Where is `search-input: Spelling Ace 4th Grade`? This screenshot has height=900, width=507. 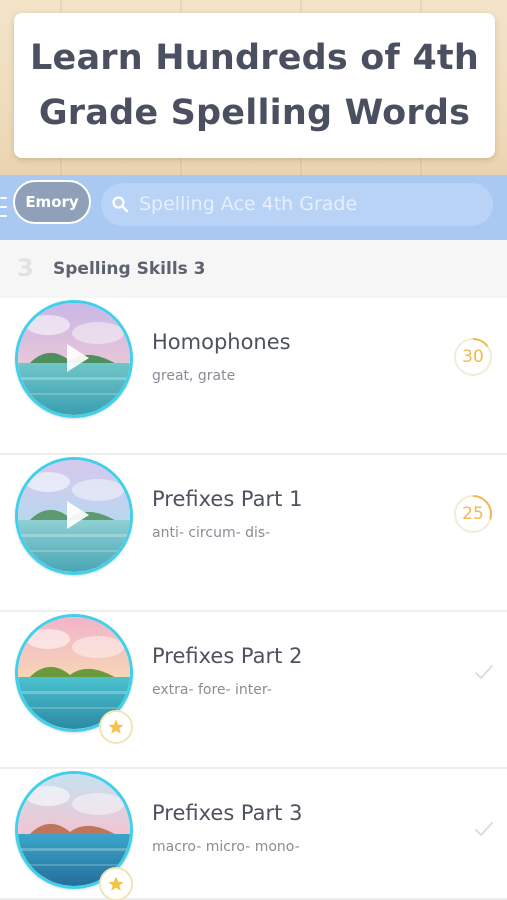 search-input: Spelling Ace 4th Grade is located at coordinates (297, 204).